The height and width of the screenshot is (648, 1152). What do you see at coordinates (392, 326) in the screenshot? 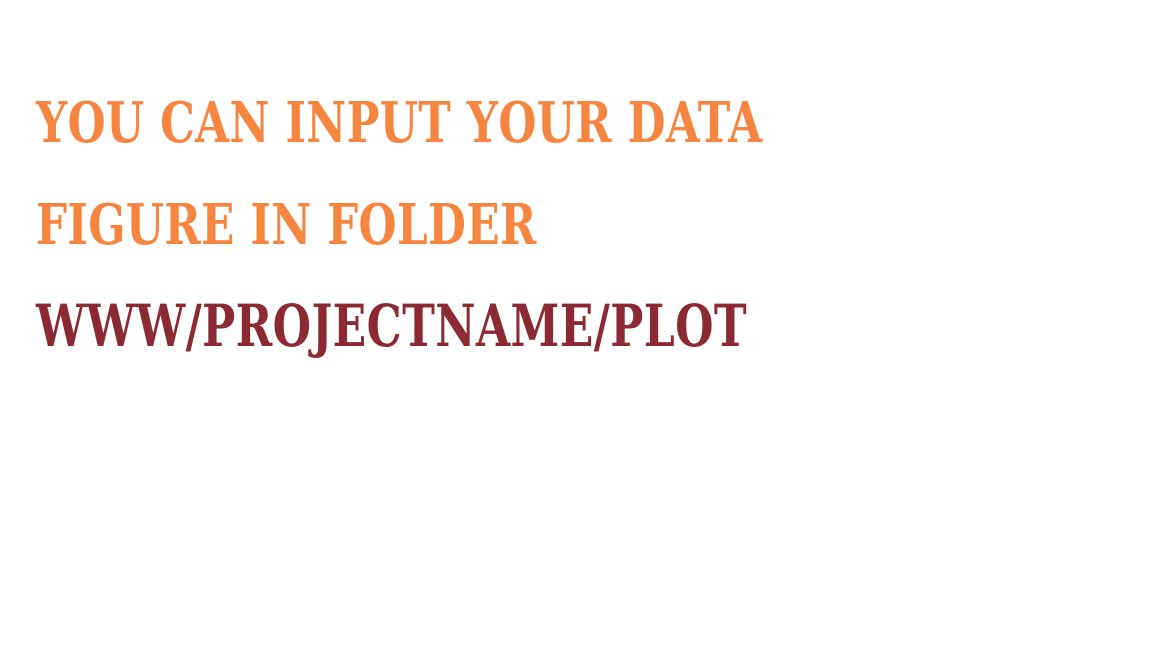
I see `folder-path: WWW/PROJECTNAME/PLOT` at bounding box center [392, 326].